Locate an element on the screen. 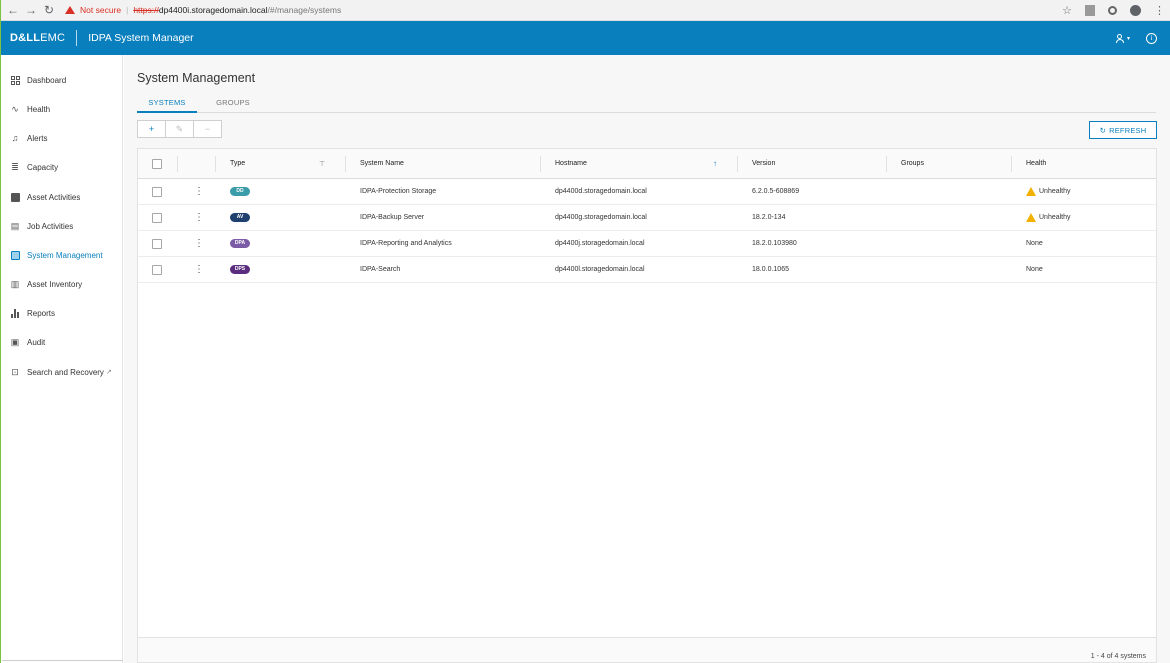  column-header-version: Version is located at coordinates (763, 163).